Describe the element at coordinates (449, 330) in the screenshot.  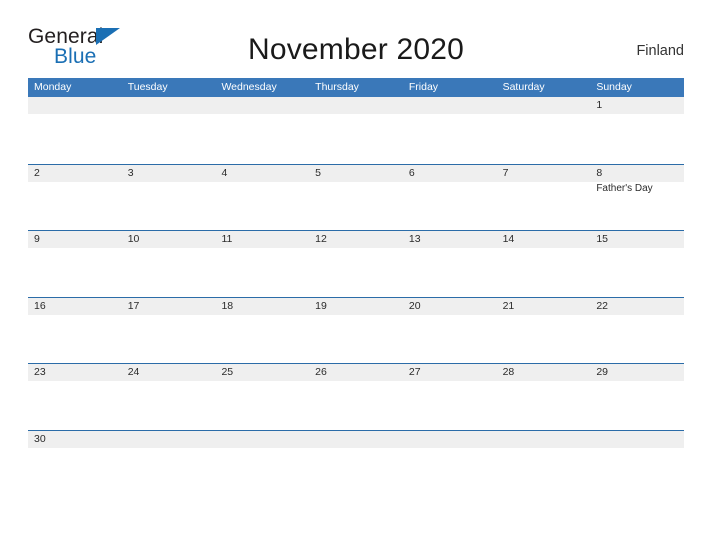
I see `day-cell: 20` at that location.